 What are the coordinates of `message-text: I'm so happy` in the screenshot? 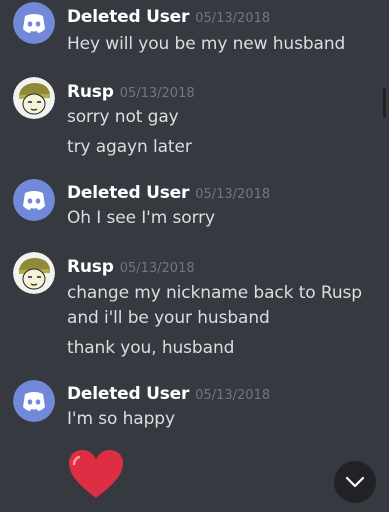 It's located at (121, 419).